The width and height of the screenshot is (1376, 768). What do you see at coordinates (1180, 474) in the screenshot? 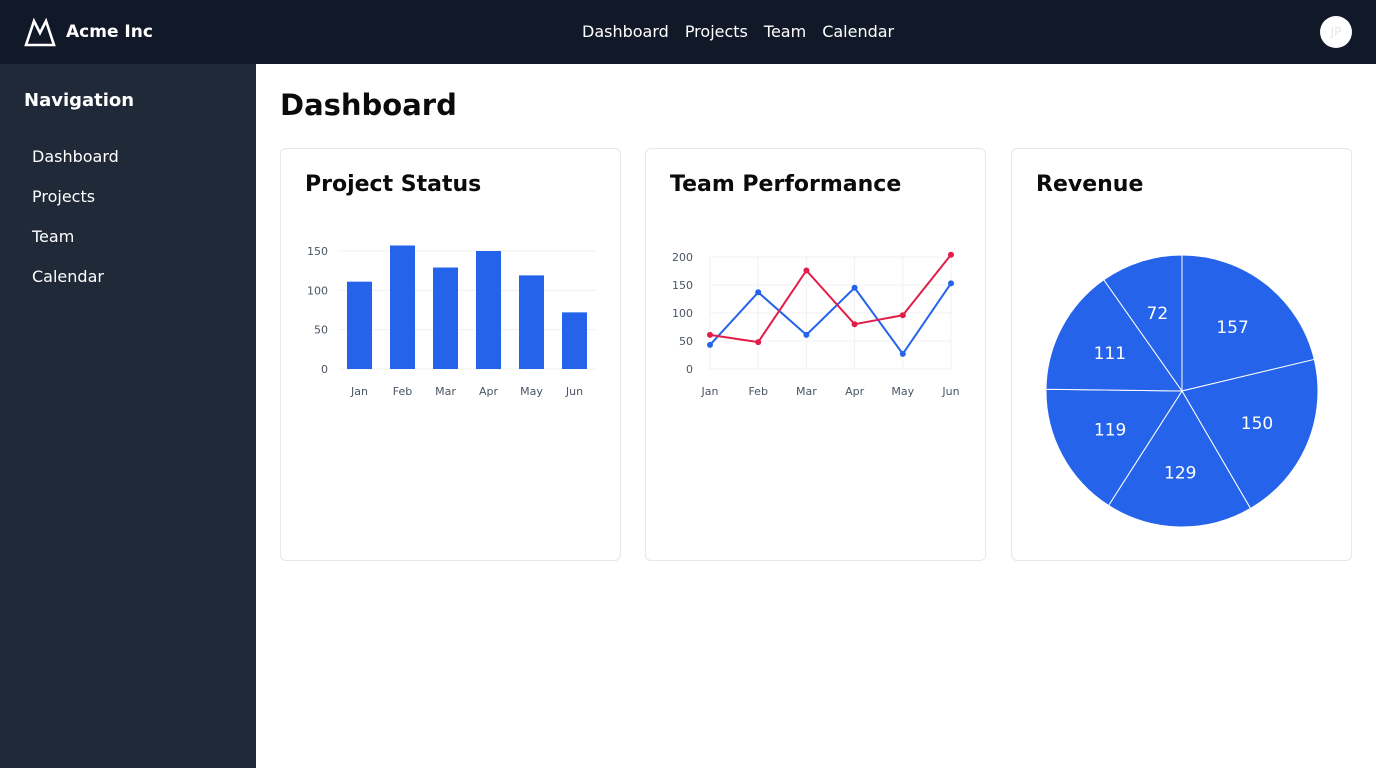
I see `pie-slice-label: 129` at bounding box center [1180, 474].